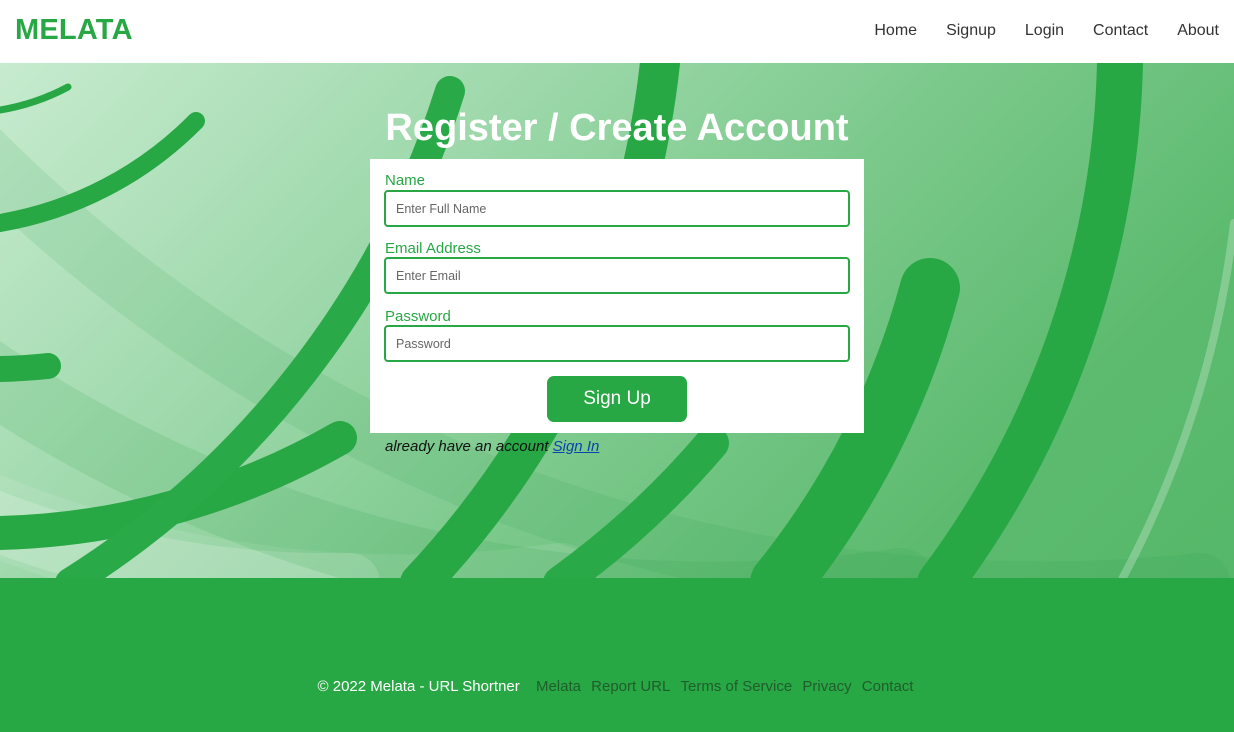  What do you see at coordinates (826, 686) in the screenshot?
I see `footer-link-privacy: Privacy` at bounding box center [826, 686].